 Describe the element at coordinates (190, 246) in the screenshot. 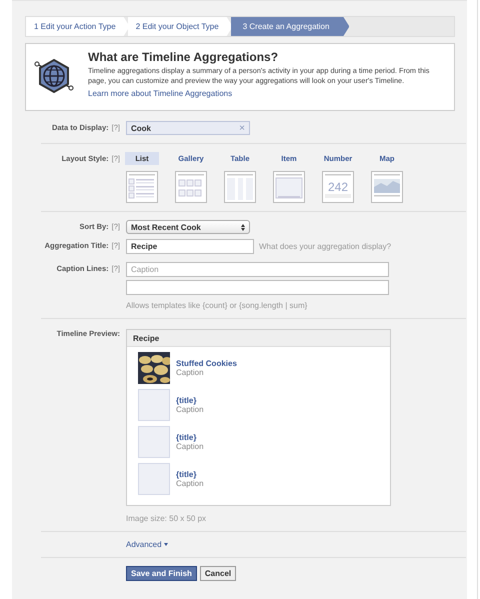

I see `title-input: Recipe` at that location.